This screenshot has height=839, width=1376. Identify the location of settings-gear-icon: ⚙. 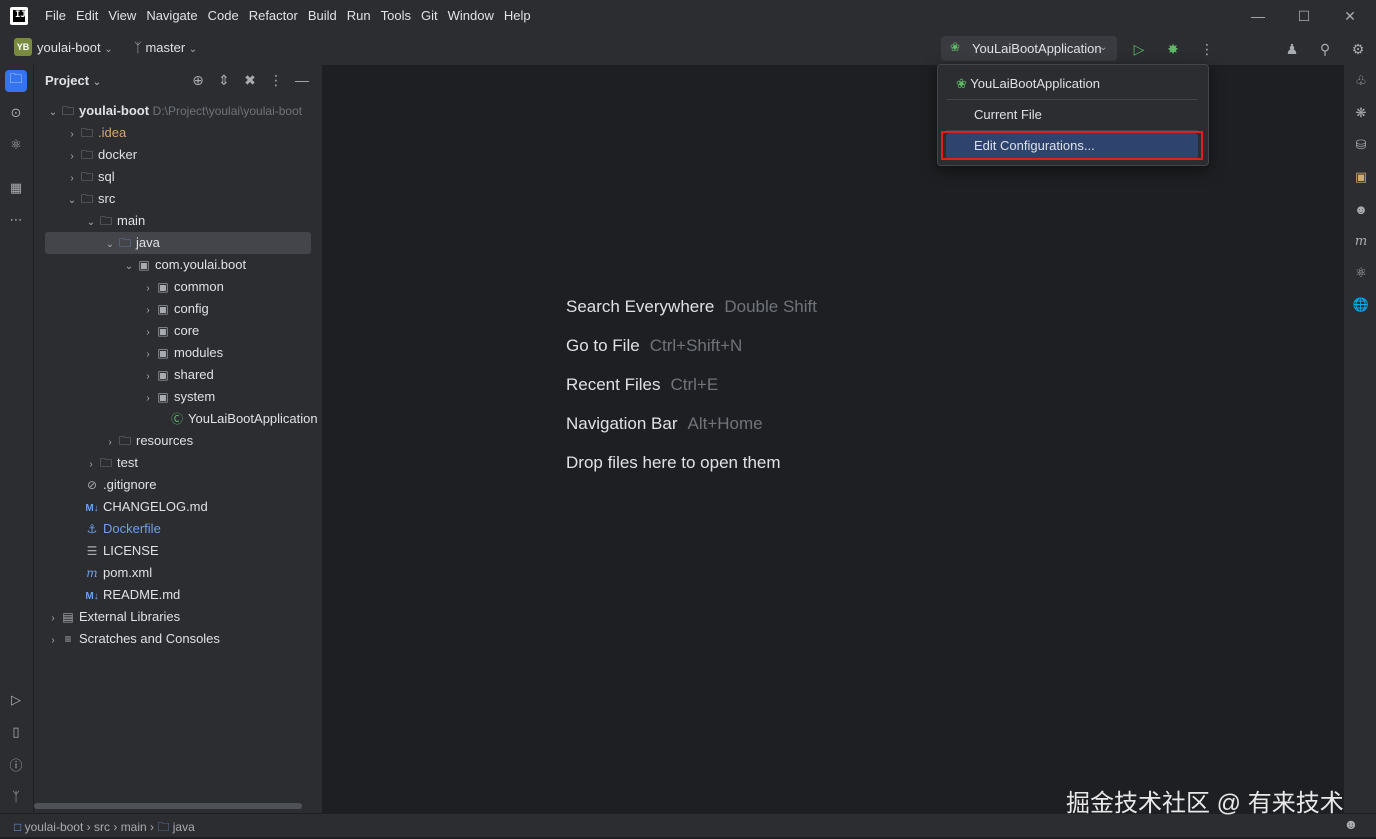
(1358, 49).